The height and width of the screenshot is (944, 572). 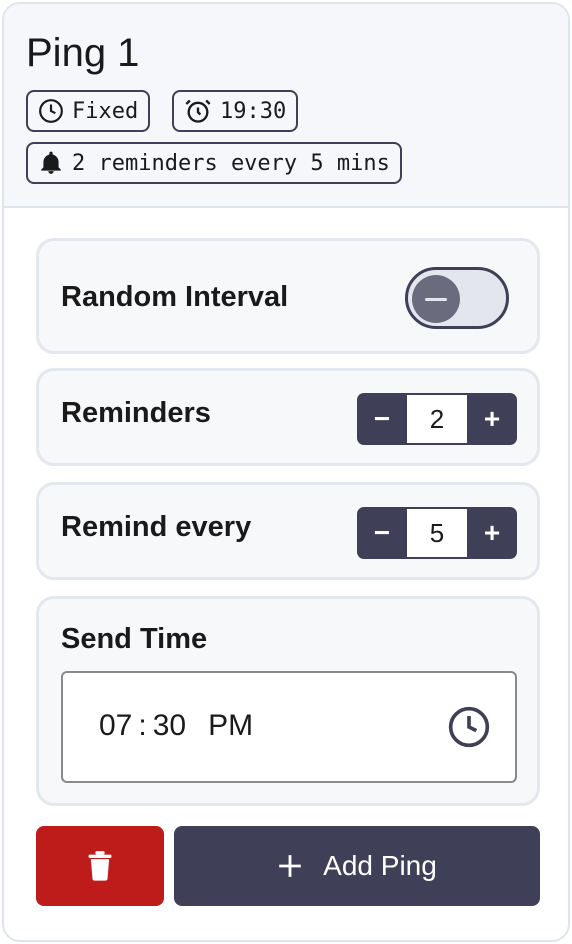 I want to click on reminders-value: 2, so click(x=437, y=419).